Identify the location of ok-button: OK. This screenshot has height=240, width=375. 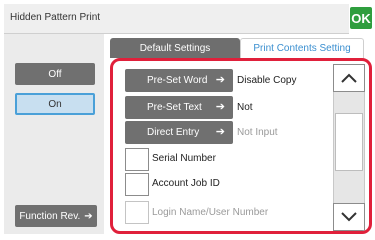
(361, 18).